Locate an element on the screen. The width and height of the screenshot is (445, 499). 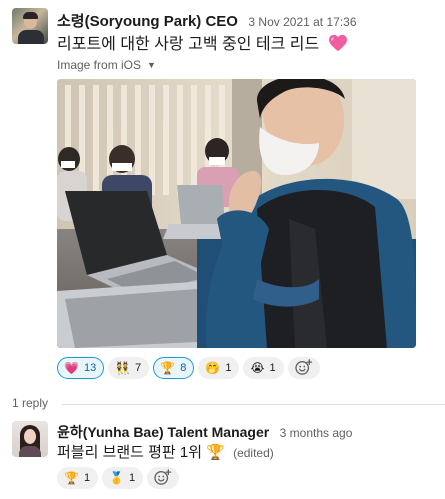
reaction-count: 13 is located at coordinates (90, 368).